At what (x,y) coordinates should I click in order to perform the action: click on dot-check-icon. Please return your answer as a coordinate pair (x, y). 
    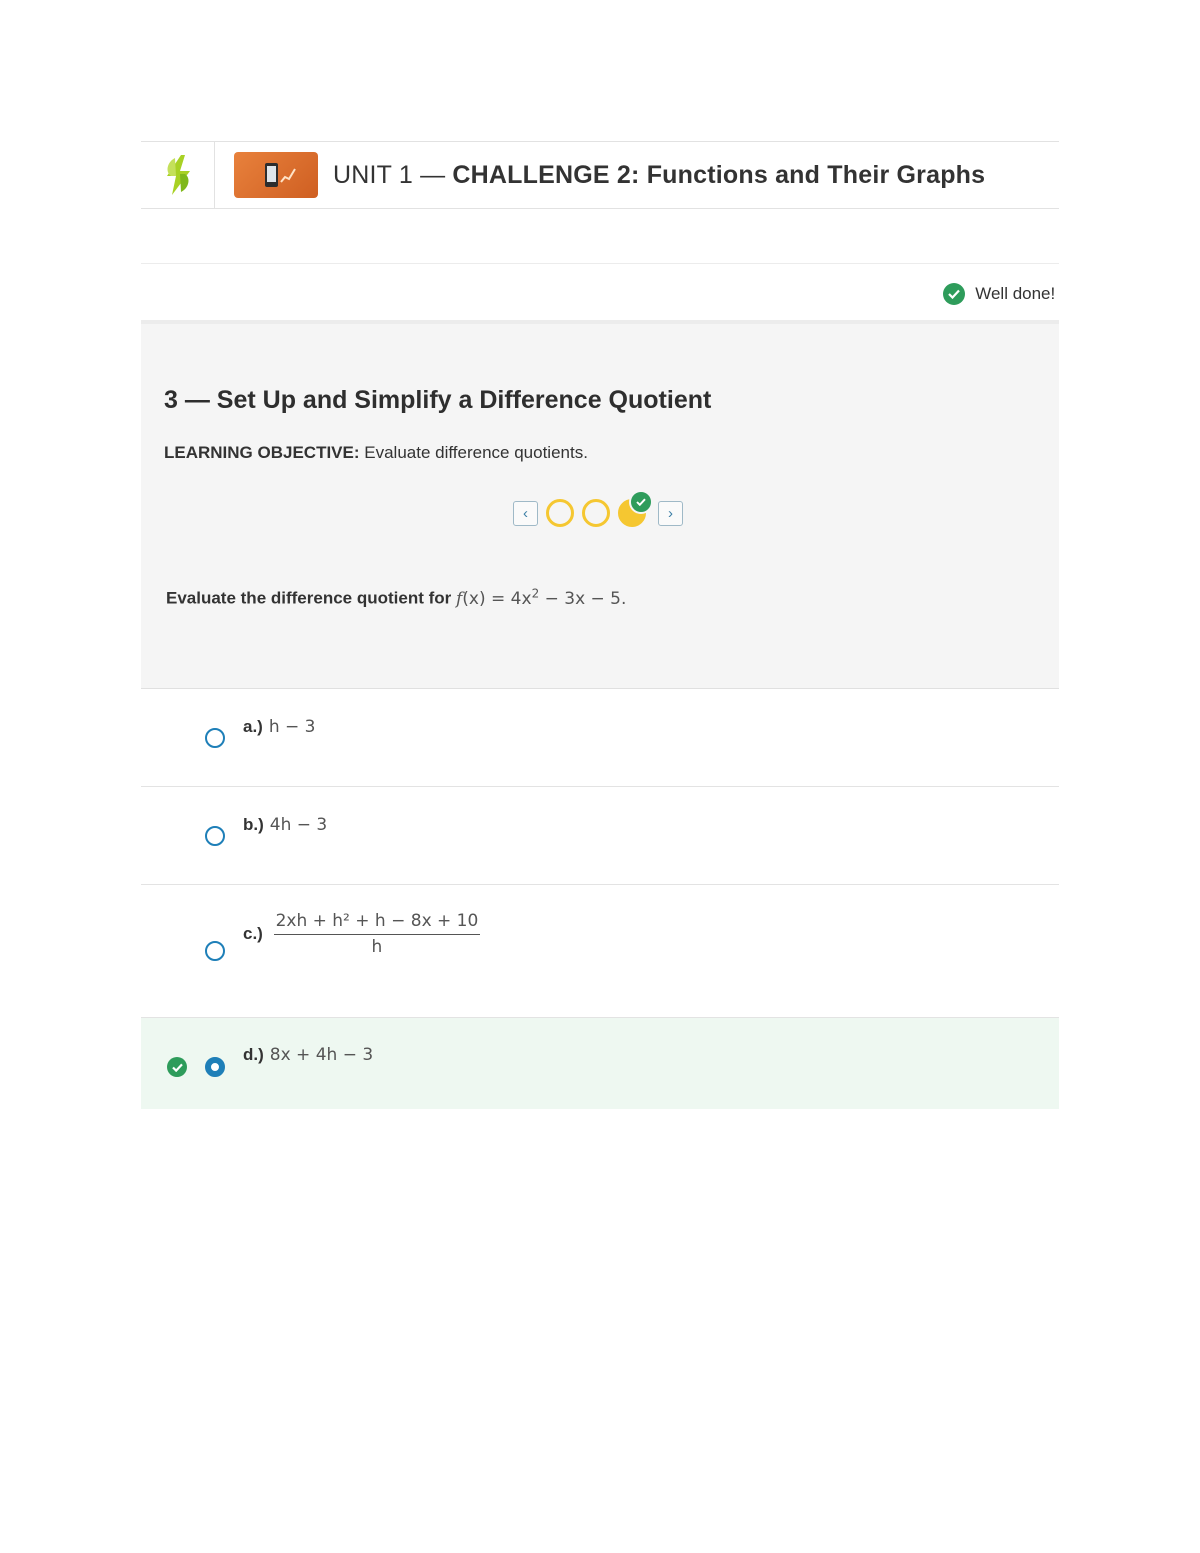
    Looking at the image, I should click on (641, 502).